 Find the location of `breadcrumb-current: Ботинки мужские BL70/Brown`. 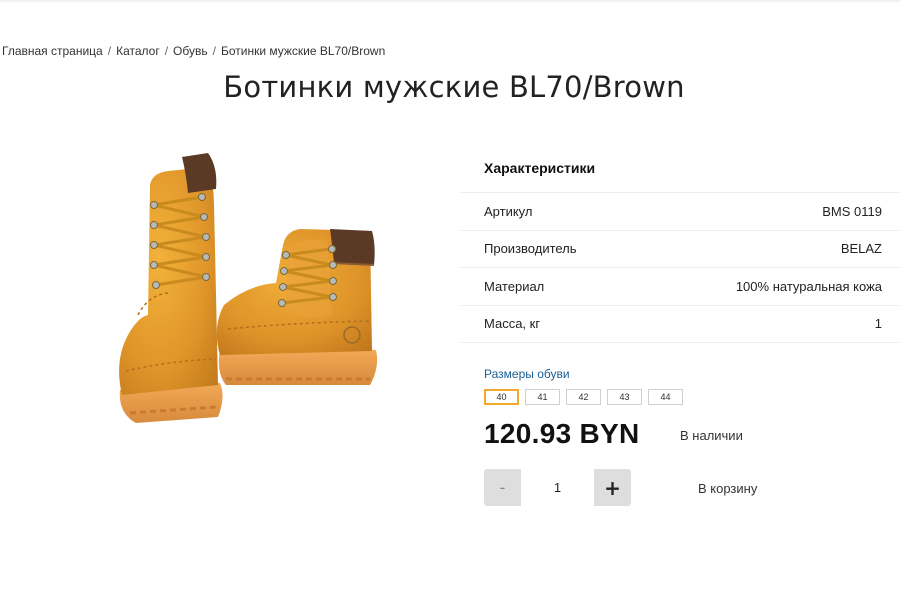

breadcrumb-current: Ботинки мужские BL70/Brown is located at coordinates (303, 51).